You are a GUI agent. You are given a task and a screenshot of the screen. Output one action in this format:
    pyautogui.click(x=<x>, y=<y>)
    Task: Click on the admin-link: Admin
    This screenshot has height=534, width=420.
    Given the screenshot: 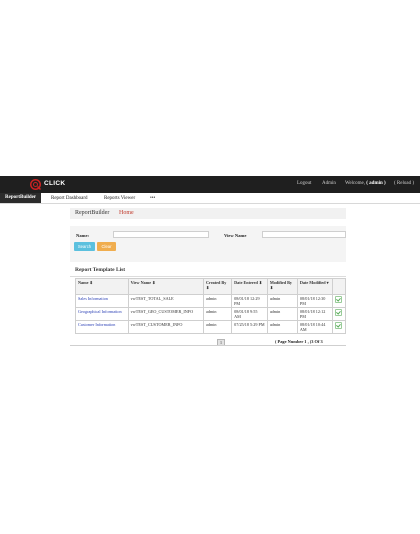 What is the action you would take?
    pyautogui.click(x=329, y=183)
    